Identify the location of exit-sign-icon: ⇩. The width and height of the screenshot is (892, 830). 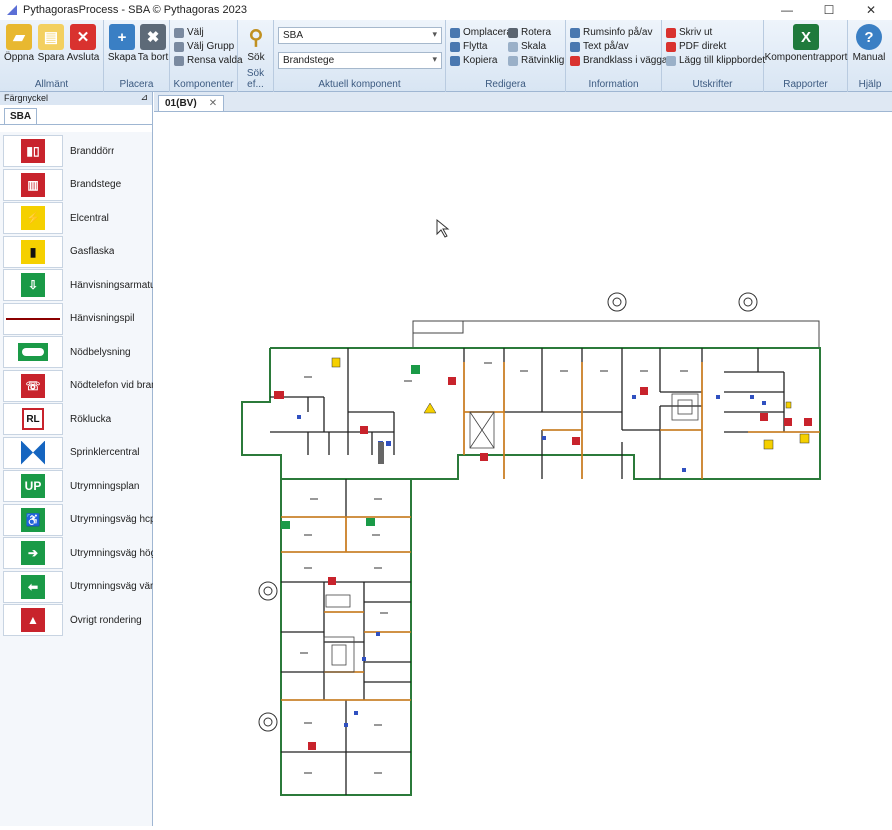
(33, 285).